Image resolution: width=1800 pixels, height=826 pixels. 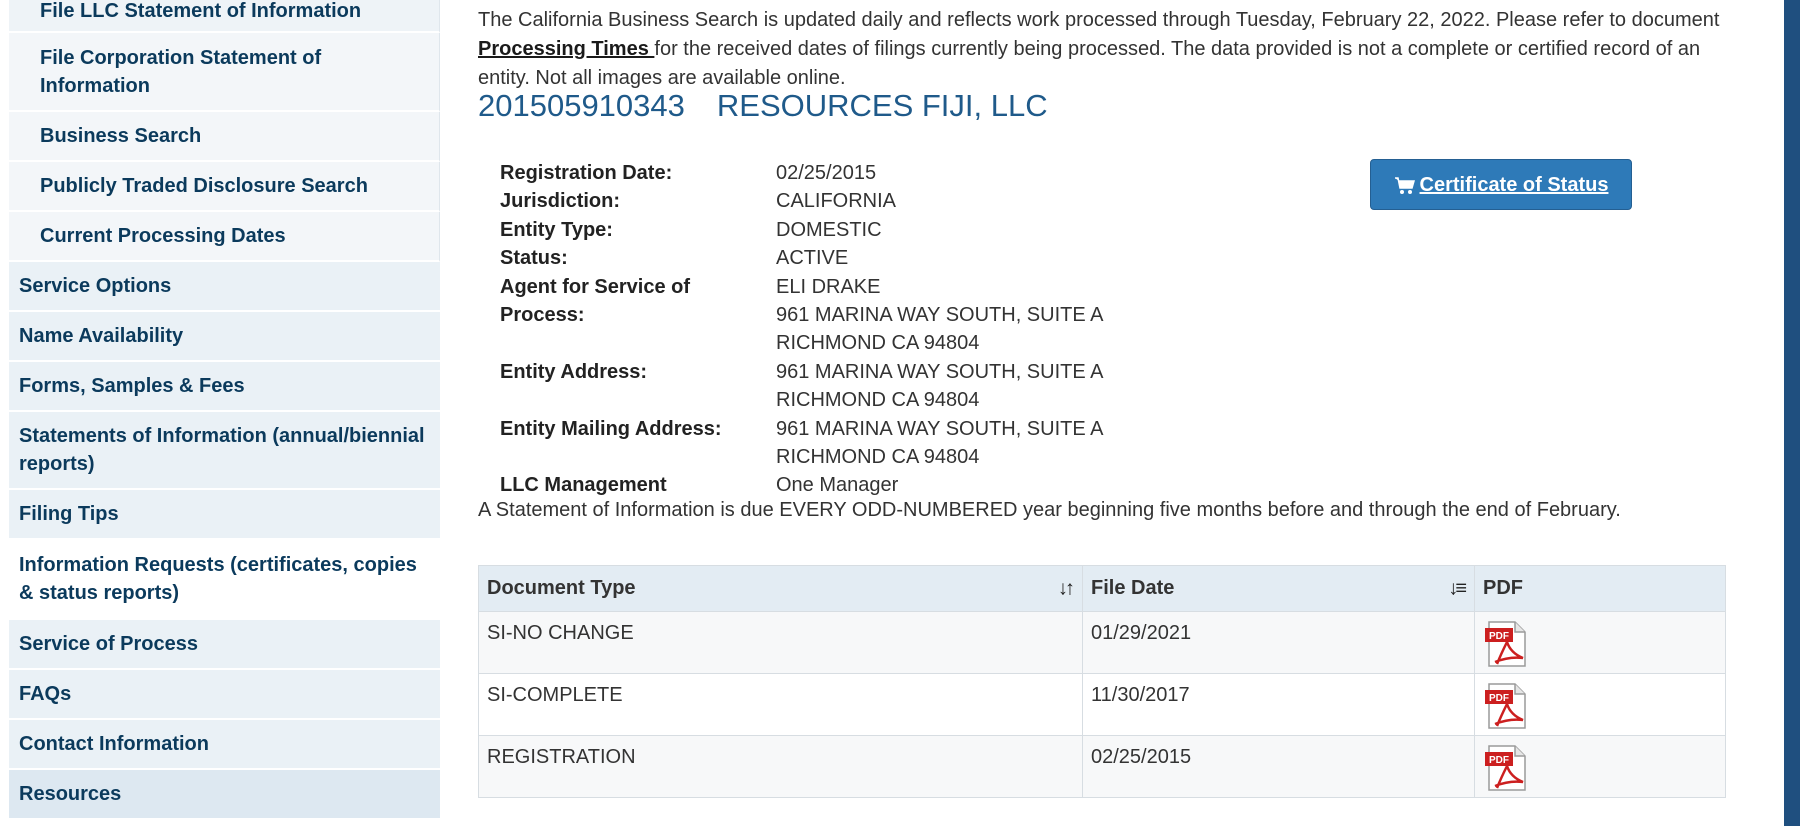 I want to click on table-row: REGISTRATION 02/25/2015 PDF, so click(x=1102, y=766).